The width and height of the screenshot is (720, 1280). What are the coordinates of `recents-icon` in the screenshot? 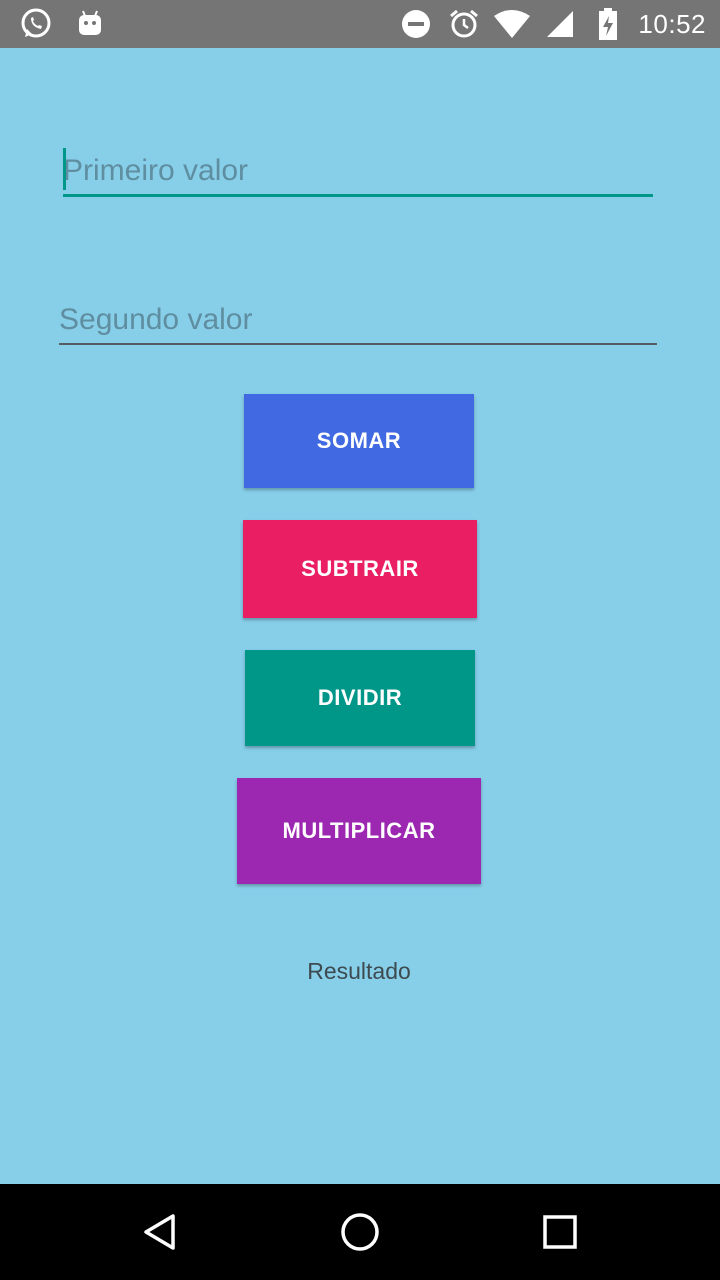 It's located at (560, 1232).